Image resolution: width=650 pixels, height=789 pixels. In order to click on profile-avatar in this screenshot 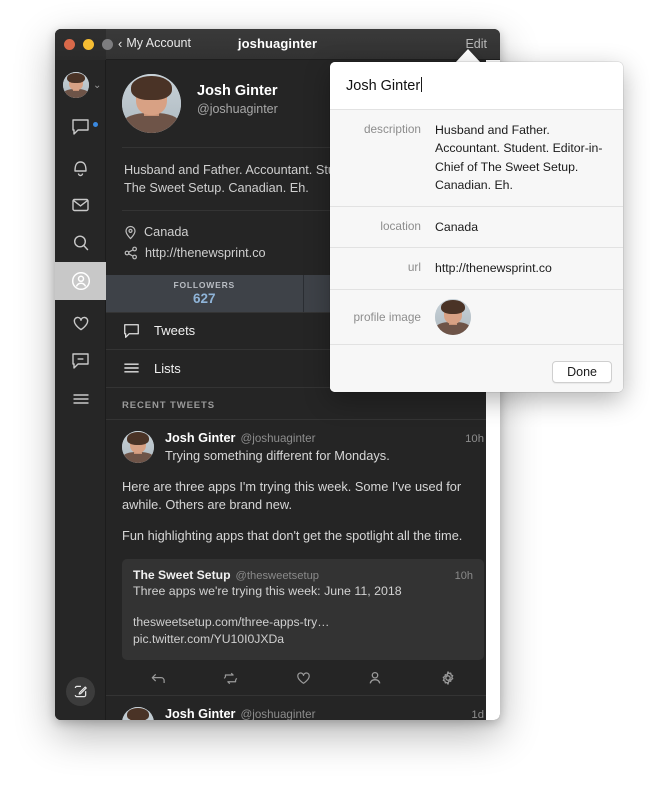, I will do `click(151, 103)`.